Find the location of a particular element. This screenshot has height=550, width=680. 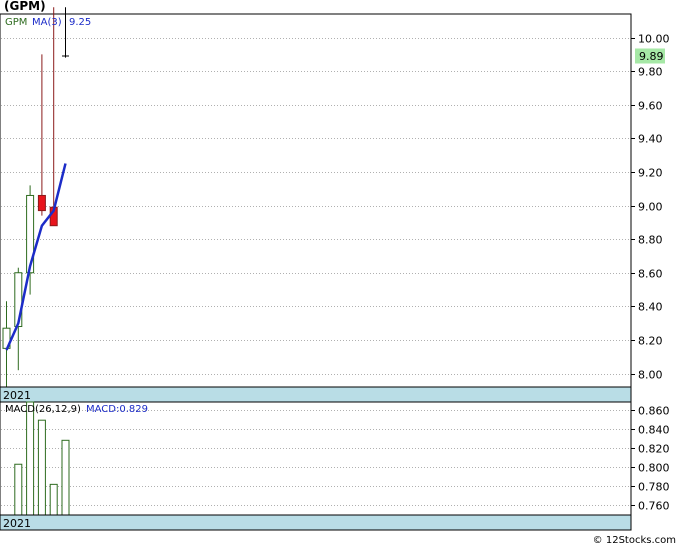

price-tick-label: 9.20 is located at coordinates (650, 173).